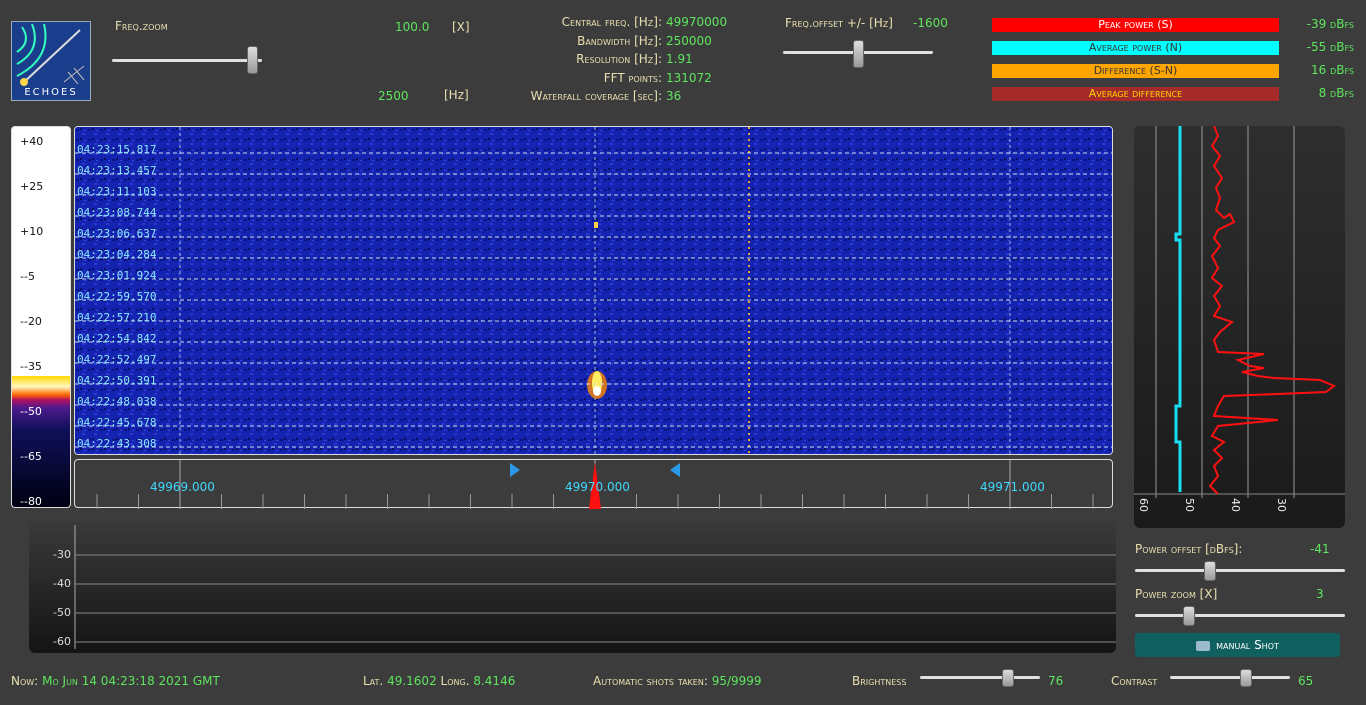 The width and height of the screenshot is (1366, 705). What do you see at coordinates (117, 212) in the screenshot?
I see `timestamp-label: 04:23:08.744` at bounding box center [117, 212].